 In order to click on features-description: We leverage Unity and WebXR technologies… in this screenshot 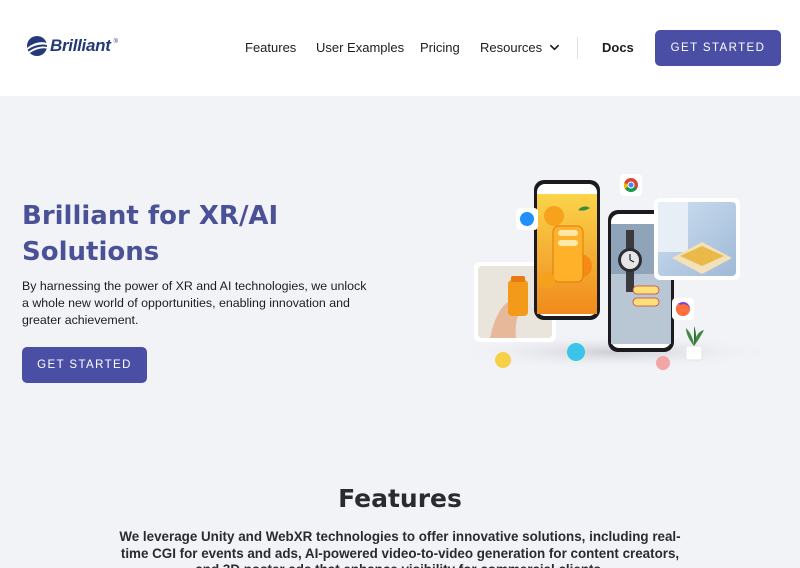, I will do `click(400, 548)`.